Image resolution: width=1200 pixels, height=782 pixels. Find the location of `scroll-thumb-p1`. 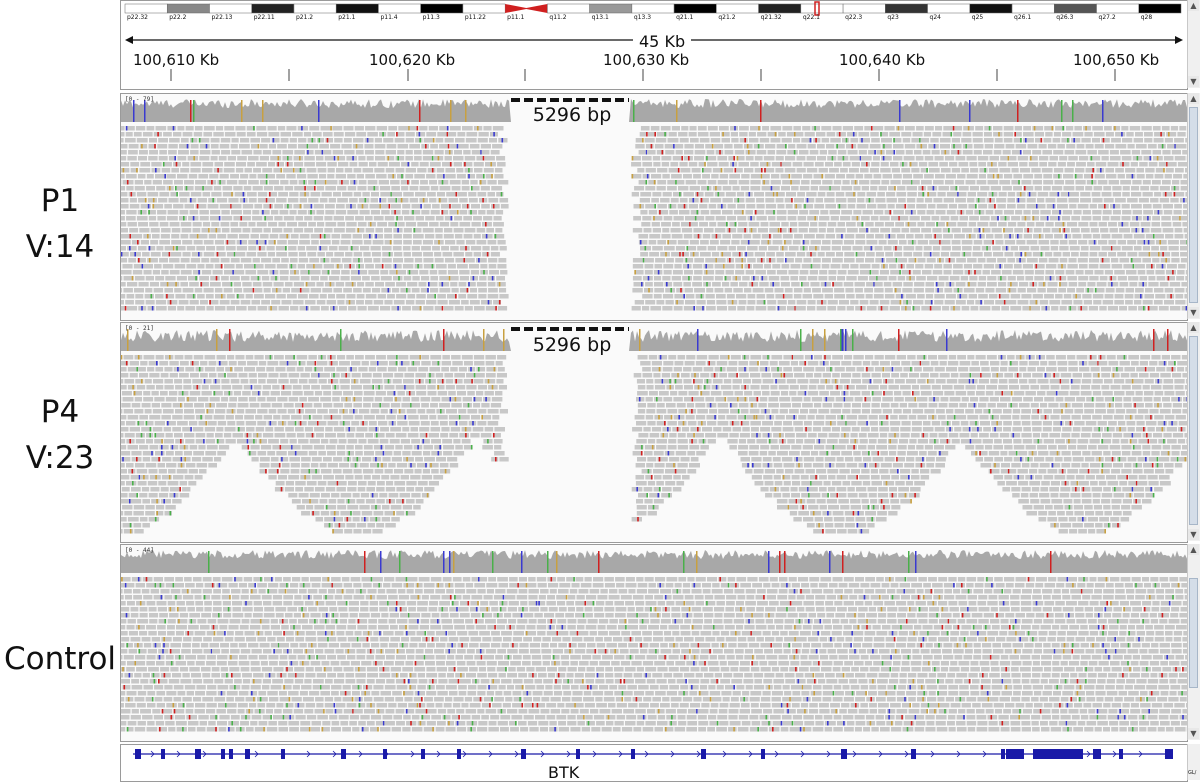

scroll-thumb-p1 is located at coordinates (1193, 205).